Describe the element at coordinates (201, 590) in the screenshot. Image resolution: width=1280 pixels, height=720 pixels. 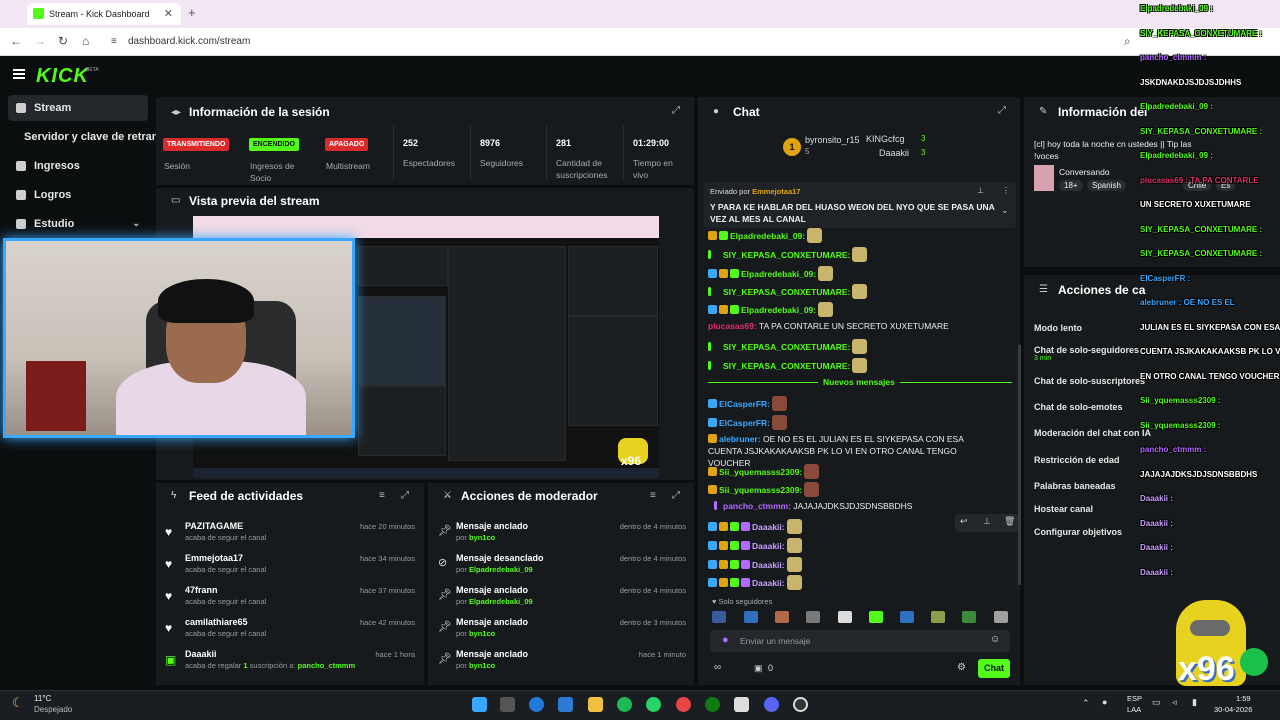
I see `feed-user: 47frann` at that location.